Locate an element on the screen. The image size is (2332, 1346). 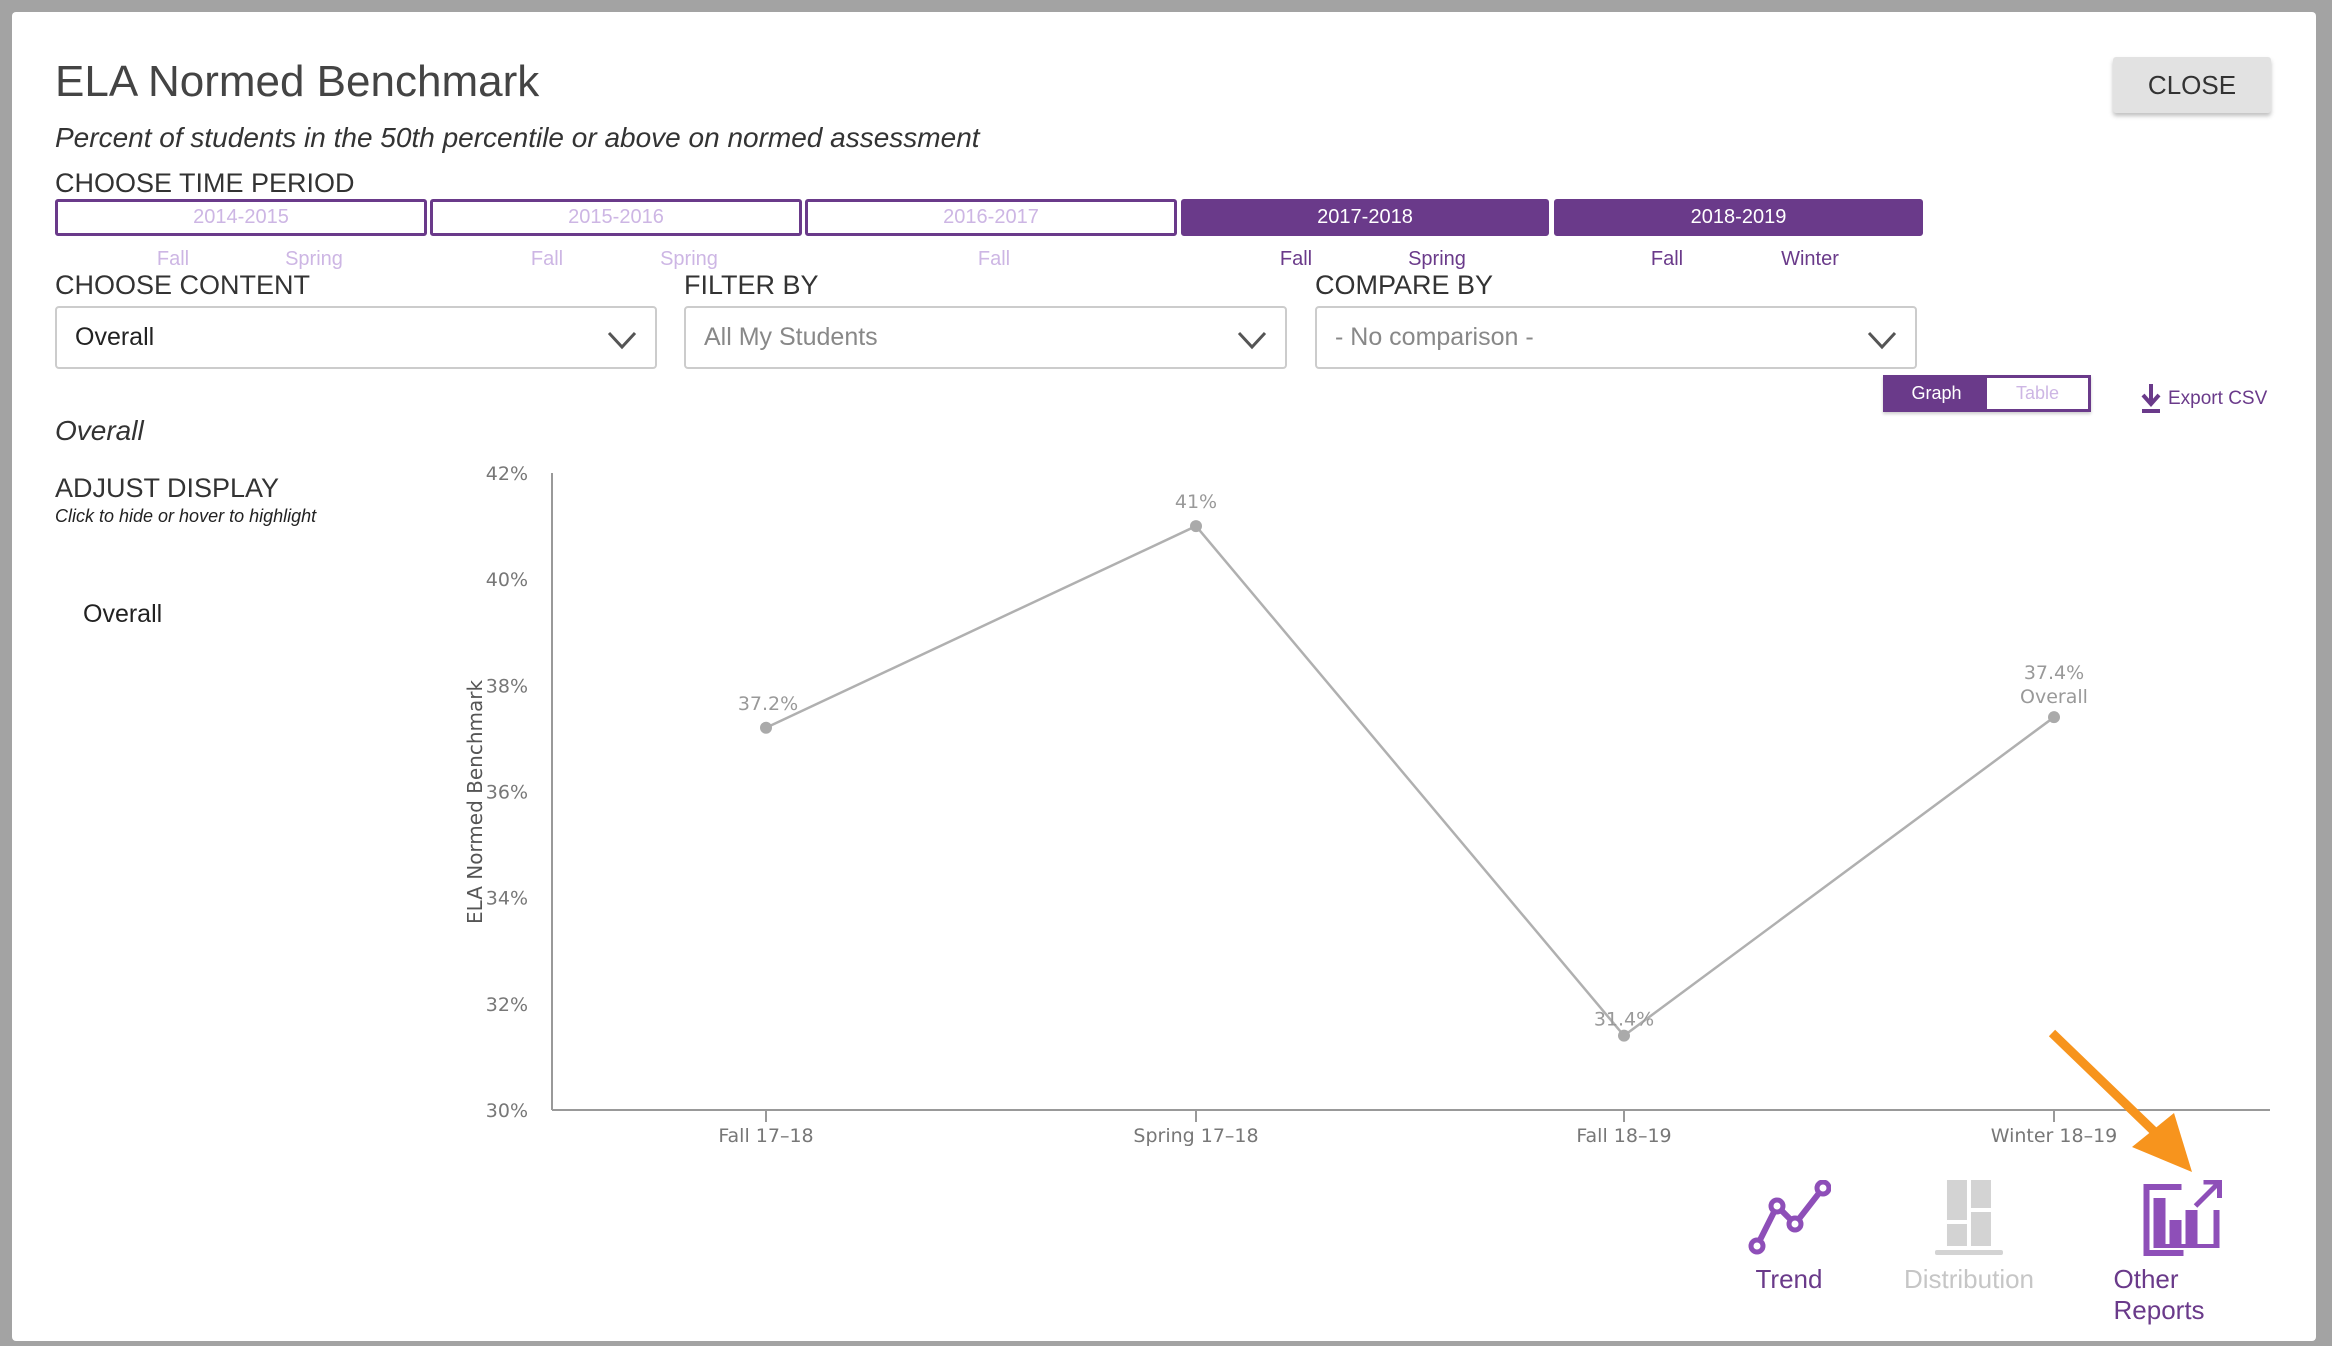
y-tick-label: 34% is located at coordinates (507, 899).